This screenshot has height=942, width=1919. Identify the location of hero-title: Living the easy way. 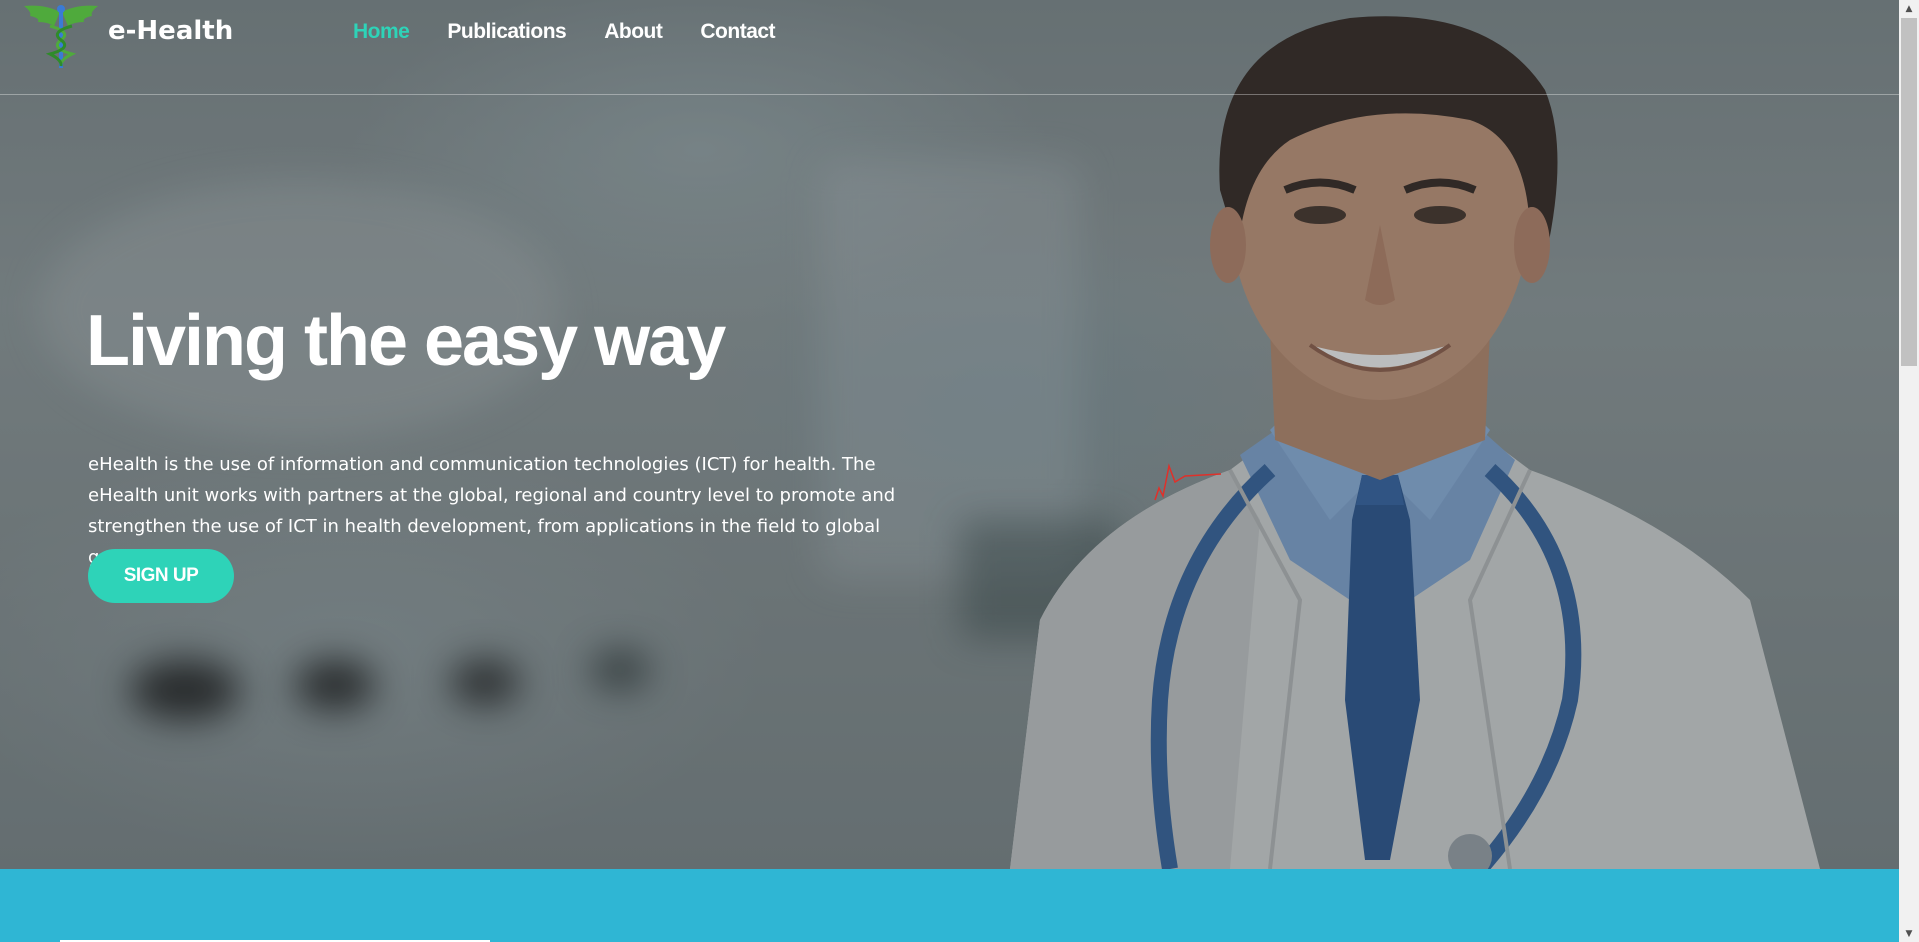
(406, 341).